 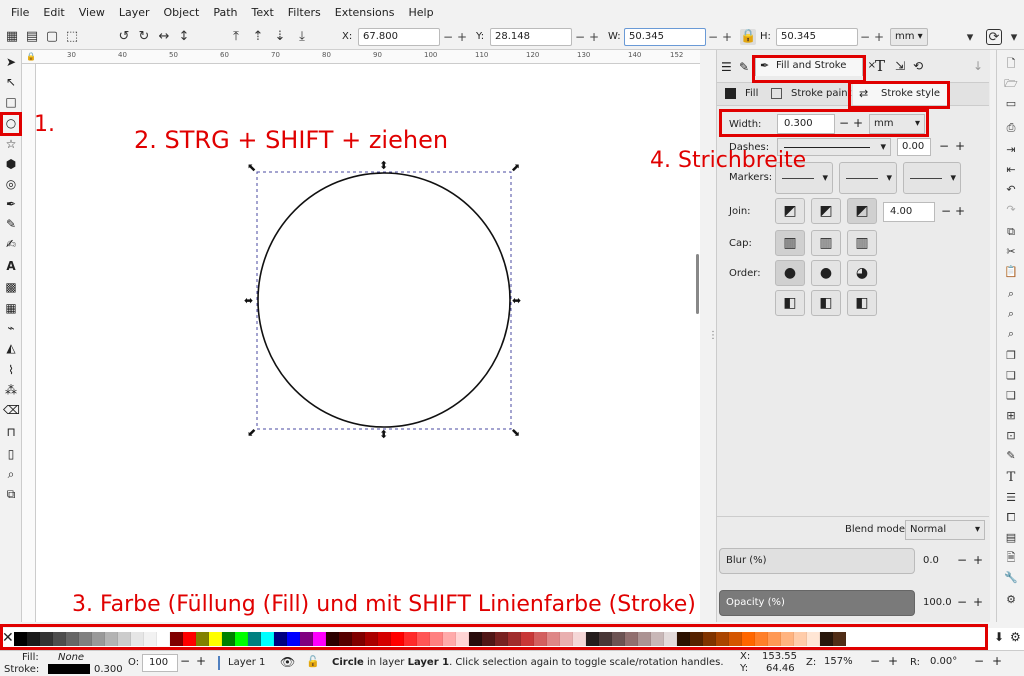 I want to click on w-minus-button: −, so click(x=713, y=37).